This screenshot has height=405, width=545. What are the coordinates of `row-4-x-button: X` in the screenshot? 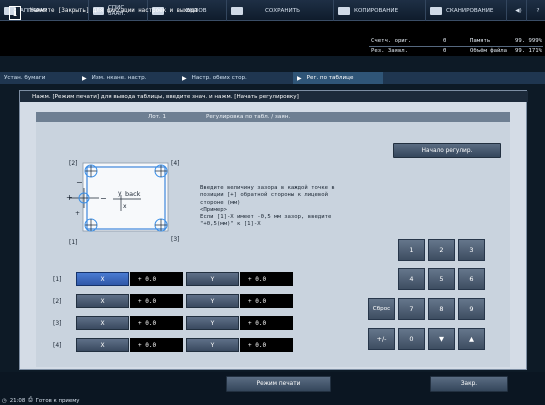 It's located at (102, 345).